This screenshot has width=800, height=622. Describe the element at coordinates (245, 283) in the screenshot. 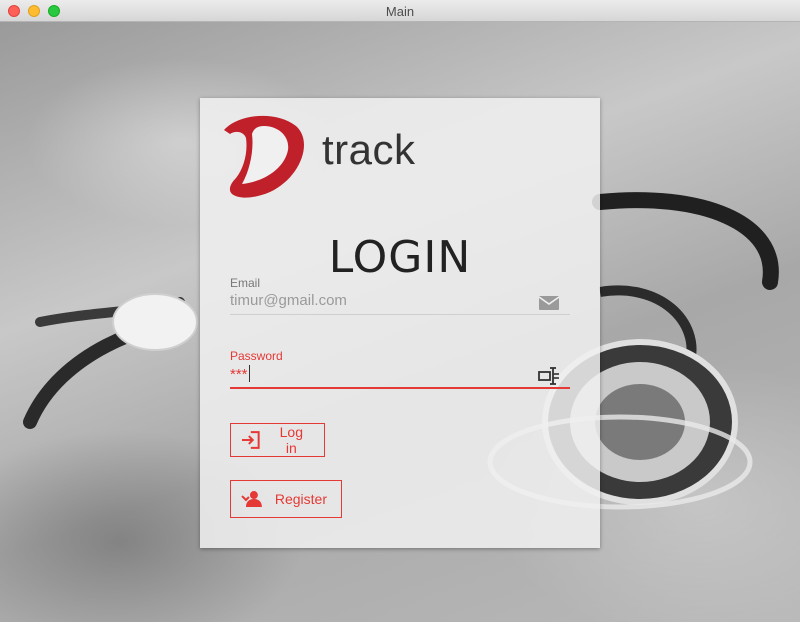

I see `email-label: Email` at that location.